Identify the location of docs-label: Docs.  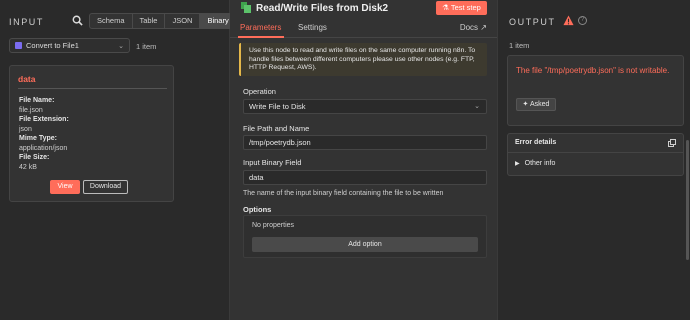
(469, 27).